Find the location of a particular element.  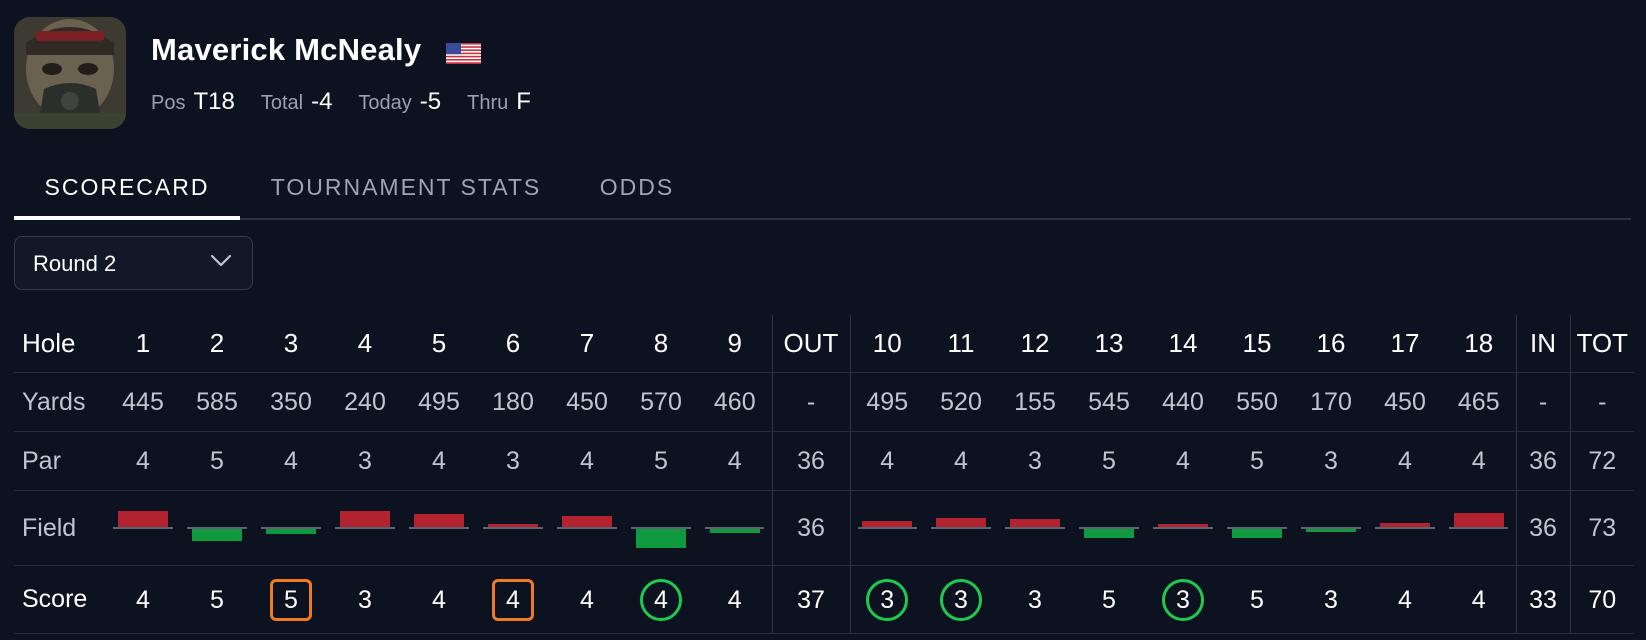

score-cell-9: 4 is located at coordinates (735, 599).